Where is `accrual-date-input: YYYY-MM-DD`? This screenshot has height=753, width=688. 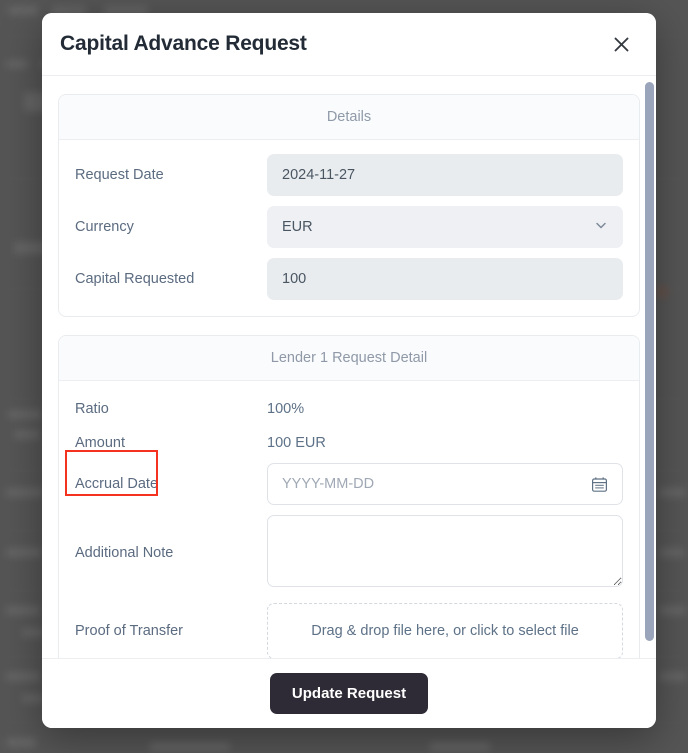 accrual-date-input: YYYY-MM-DD is located at coordinates (445, 484).